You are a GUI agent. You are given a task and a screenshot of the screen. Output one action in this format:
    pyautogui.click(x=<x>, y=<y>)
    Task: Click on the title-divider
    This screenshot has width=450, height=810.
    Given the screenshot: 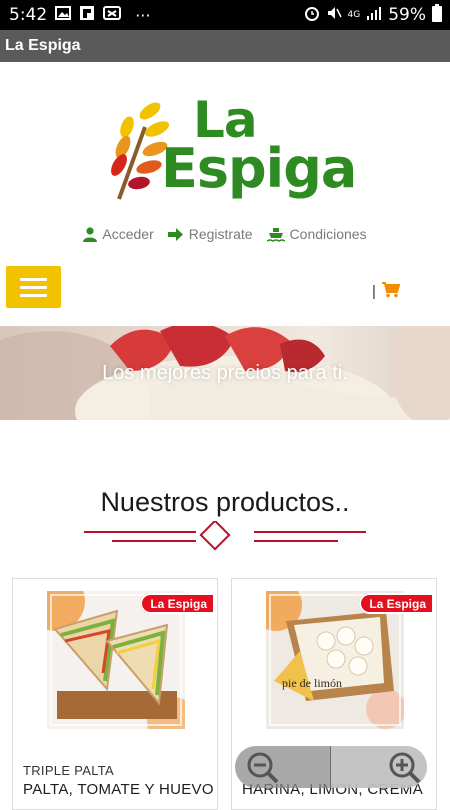 What is the action you would take?
    pyautogui.click(x=225, y=536)
    